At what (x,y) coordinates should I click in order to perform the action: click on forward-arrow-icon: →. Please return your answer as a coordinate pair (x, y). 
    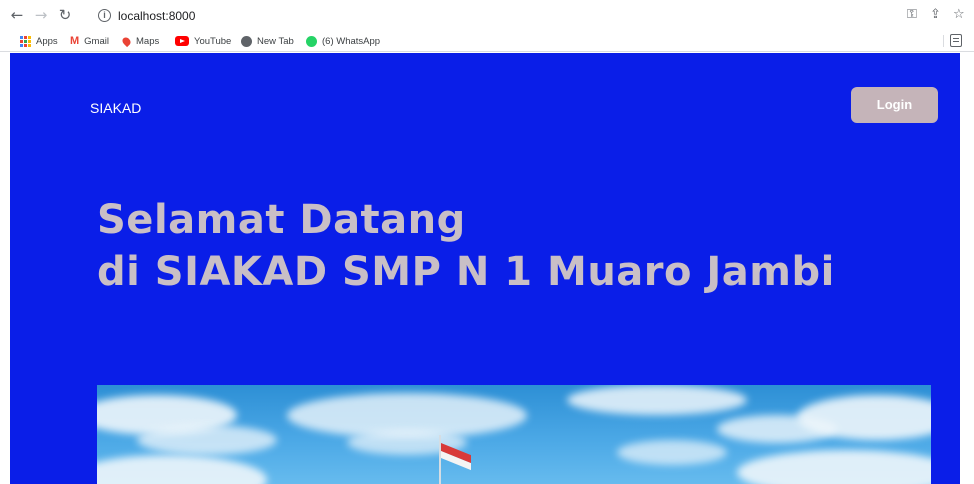
    Looking at the image, I should click on (41, 15).